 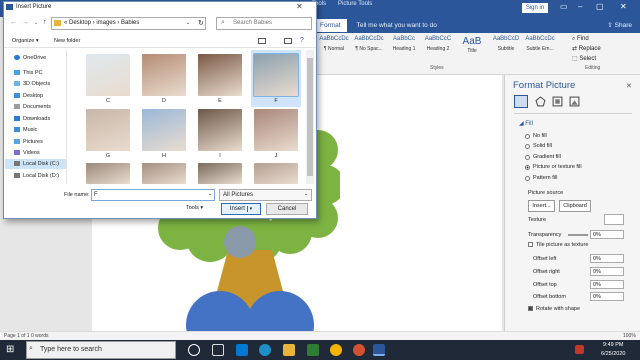 I want to click on fill-section-header: ◢ Fill, so click(x=526, y=123).